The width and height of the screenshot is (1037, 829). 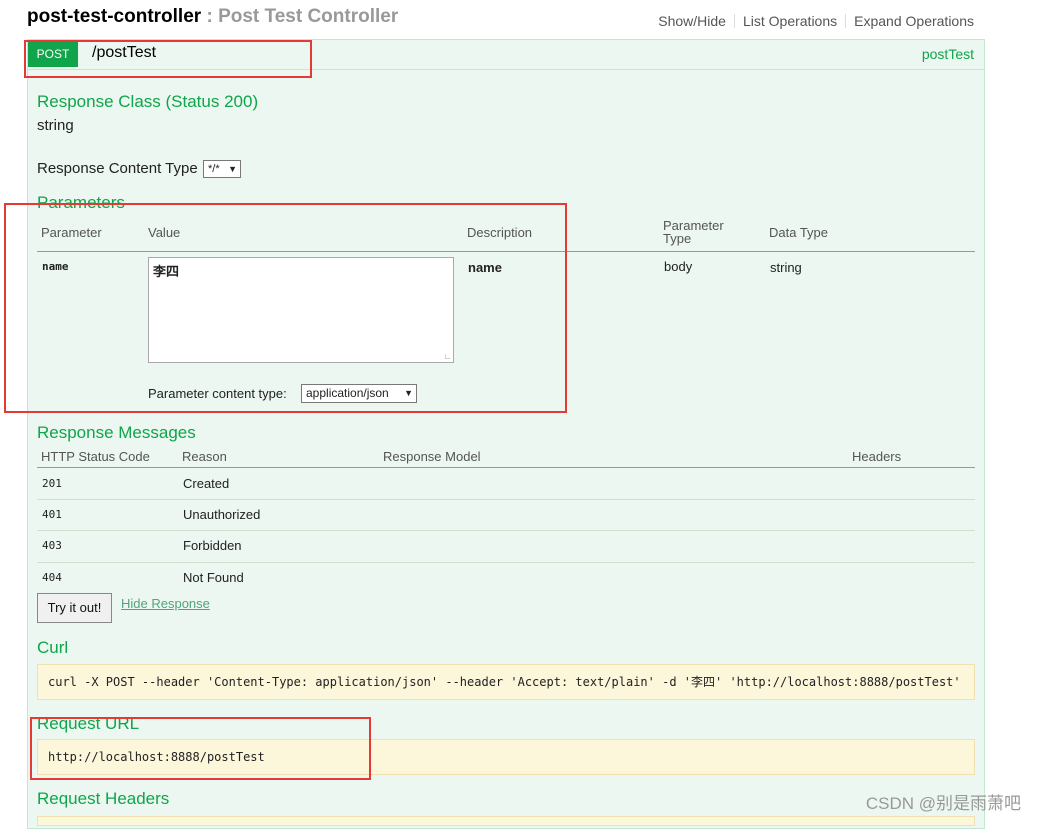 What do you see at coordinates (114, 16) in the screenshot?
I see `controller-name: post-test-controller` at bounding box center [114, 16].